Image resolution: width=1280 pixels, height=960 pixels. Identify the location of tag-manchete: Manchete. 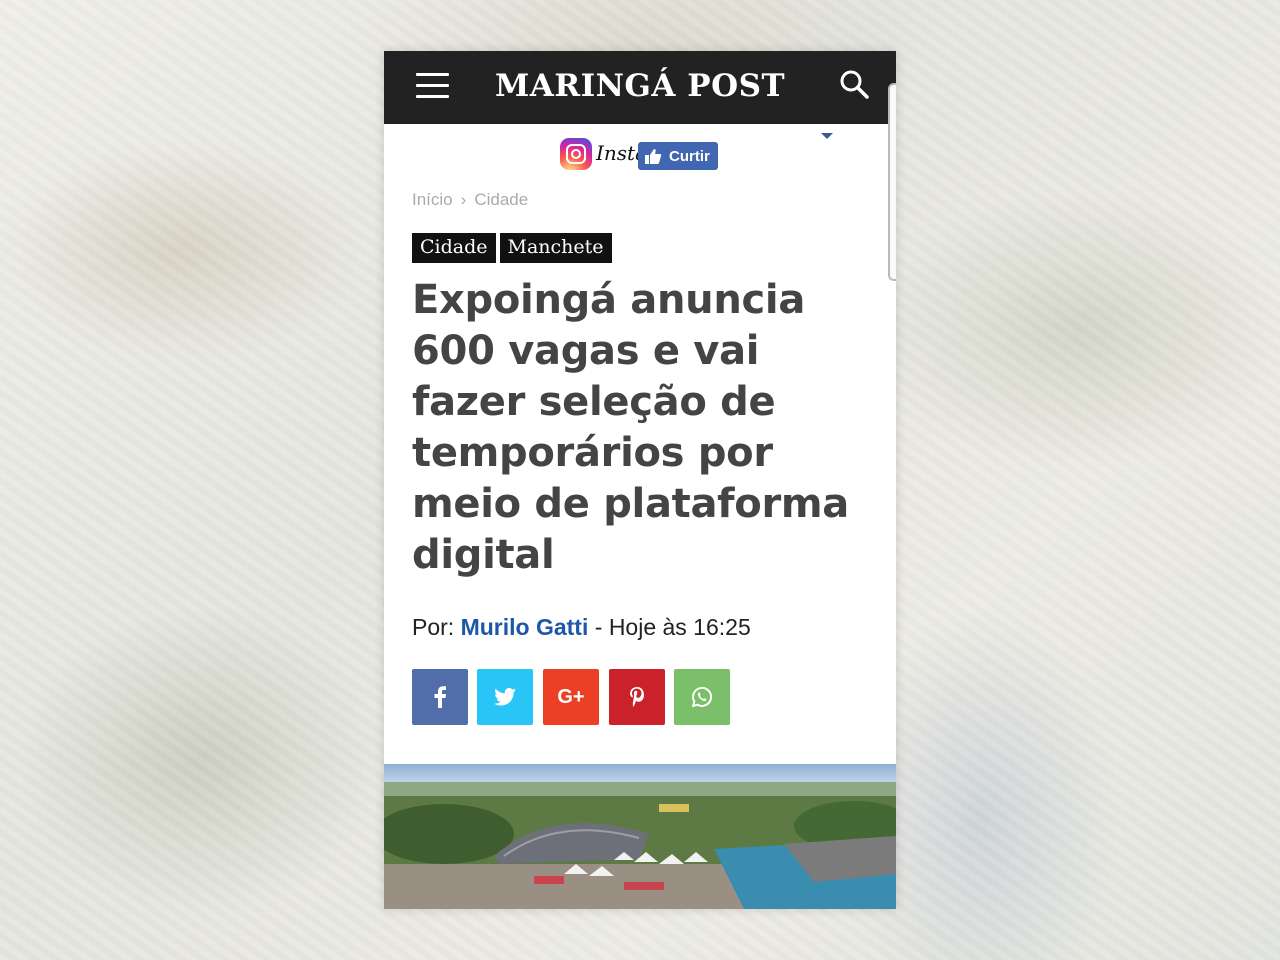
(555, 248).